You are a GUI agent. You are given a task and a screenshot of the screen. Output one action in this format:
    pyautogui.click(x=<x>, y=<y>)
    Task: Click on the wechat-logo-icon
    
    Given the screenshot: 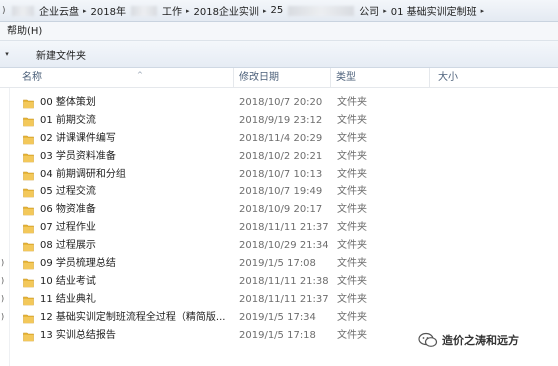 What is the action you would take?
    pyautogui.click(x=428, y=339)
    